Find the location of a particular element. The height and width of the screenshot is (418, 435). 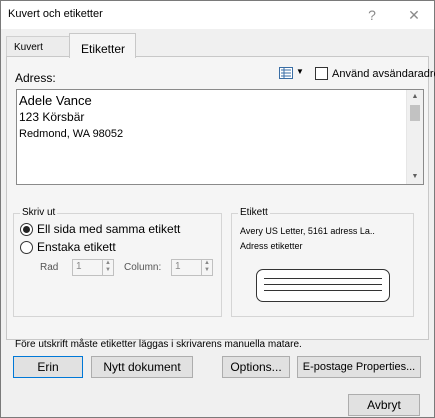

column-value: 1 is located at coordinates (178, 266).